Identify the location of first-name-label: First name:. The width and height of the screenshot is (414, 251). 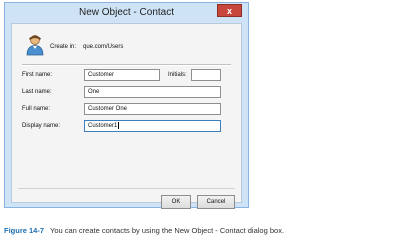
(37, 75).